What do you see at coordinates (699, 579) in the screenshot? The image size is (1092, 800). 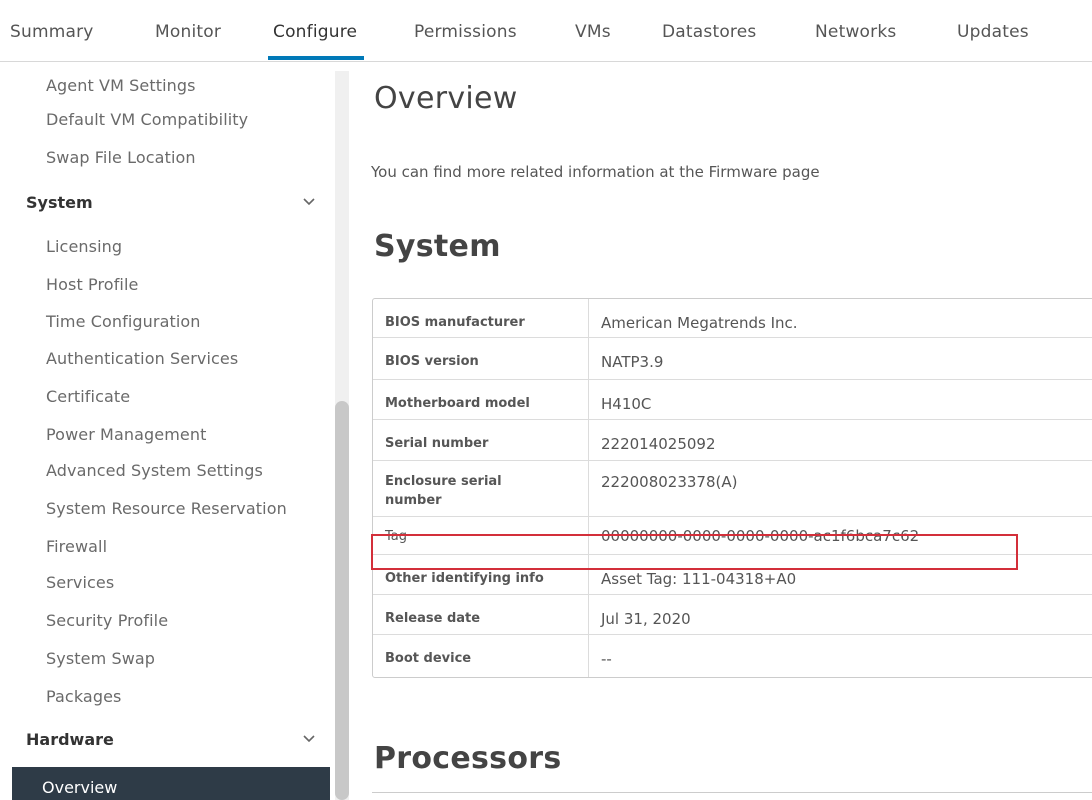 I see `row-value: Asset Tag: 111-04318+A0` at bounding box center [699, 579].